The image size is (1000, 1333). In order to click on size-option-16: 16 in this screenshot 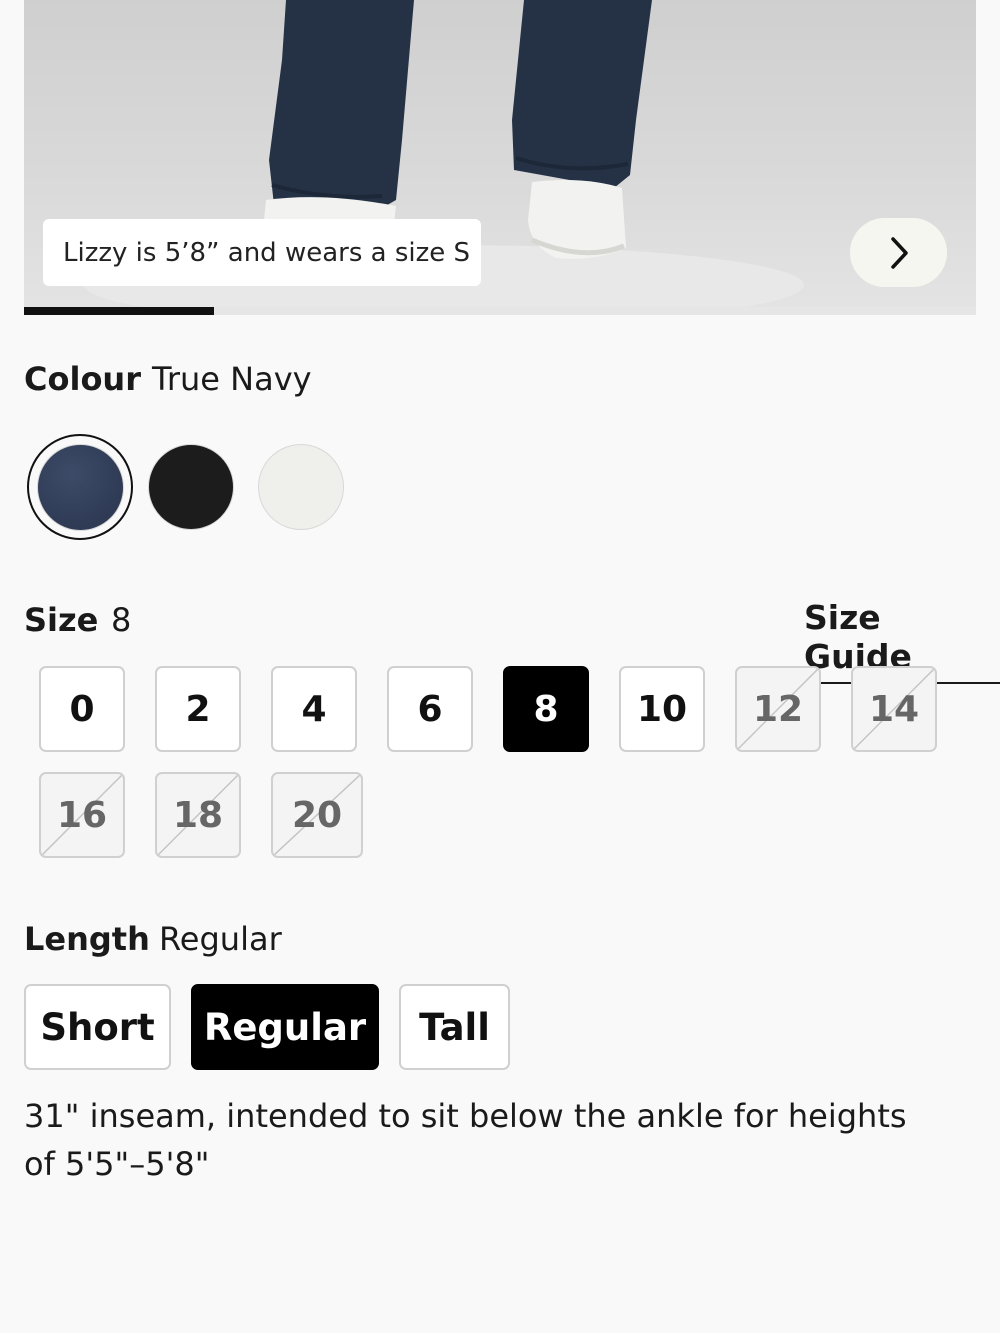, I will do `click(82, 815)`.